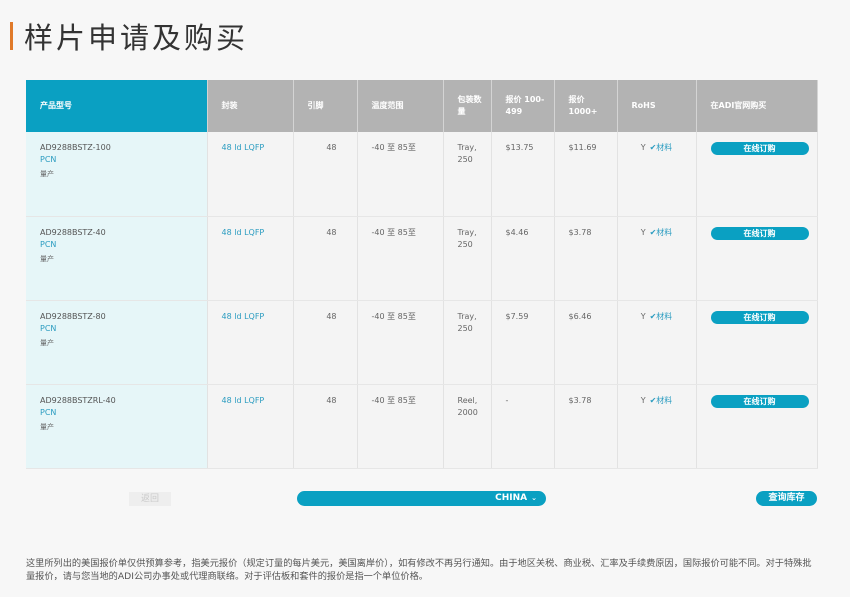 The image size is (850, 597). Describe the element at coordinates (117, 342) in the screenshot. I see `model-cell: AD9288BSTZ-80 PCN 量产` at that location.